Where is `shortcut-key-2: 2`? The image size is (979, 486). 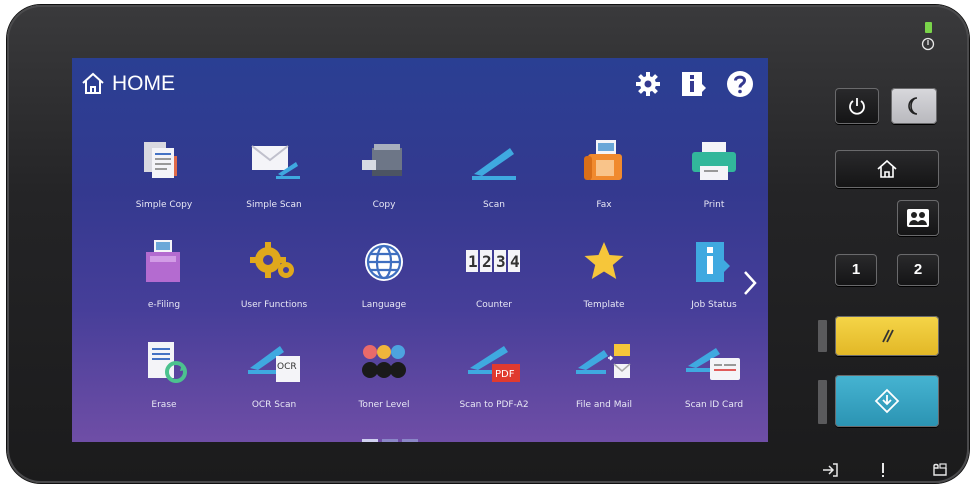
shortcut-key-2: 2 is located at coordinates (918, 270).